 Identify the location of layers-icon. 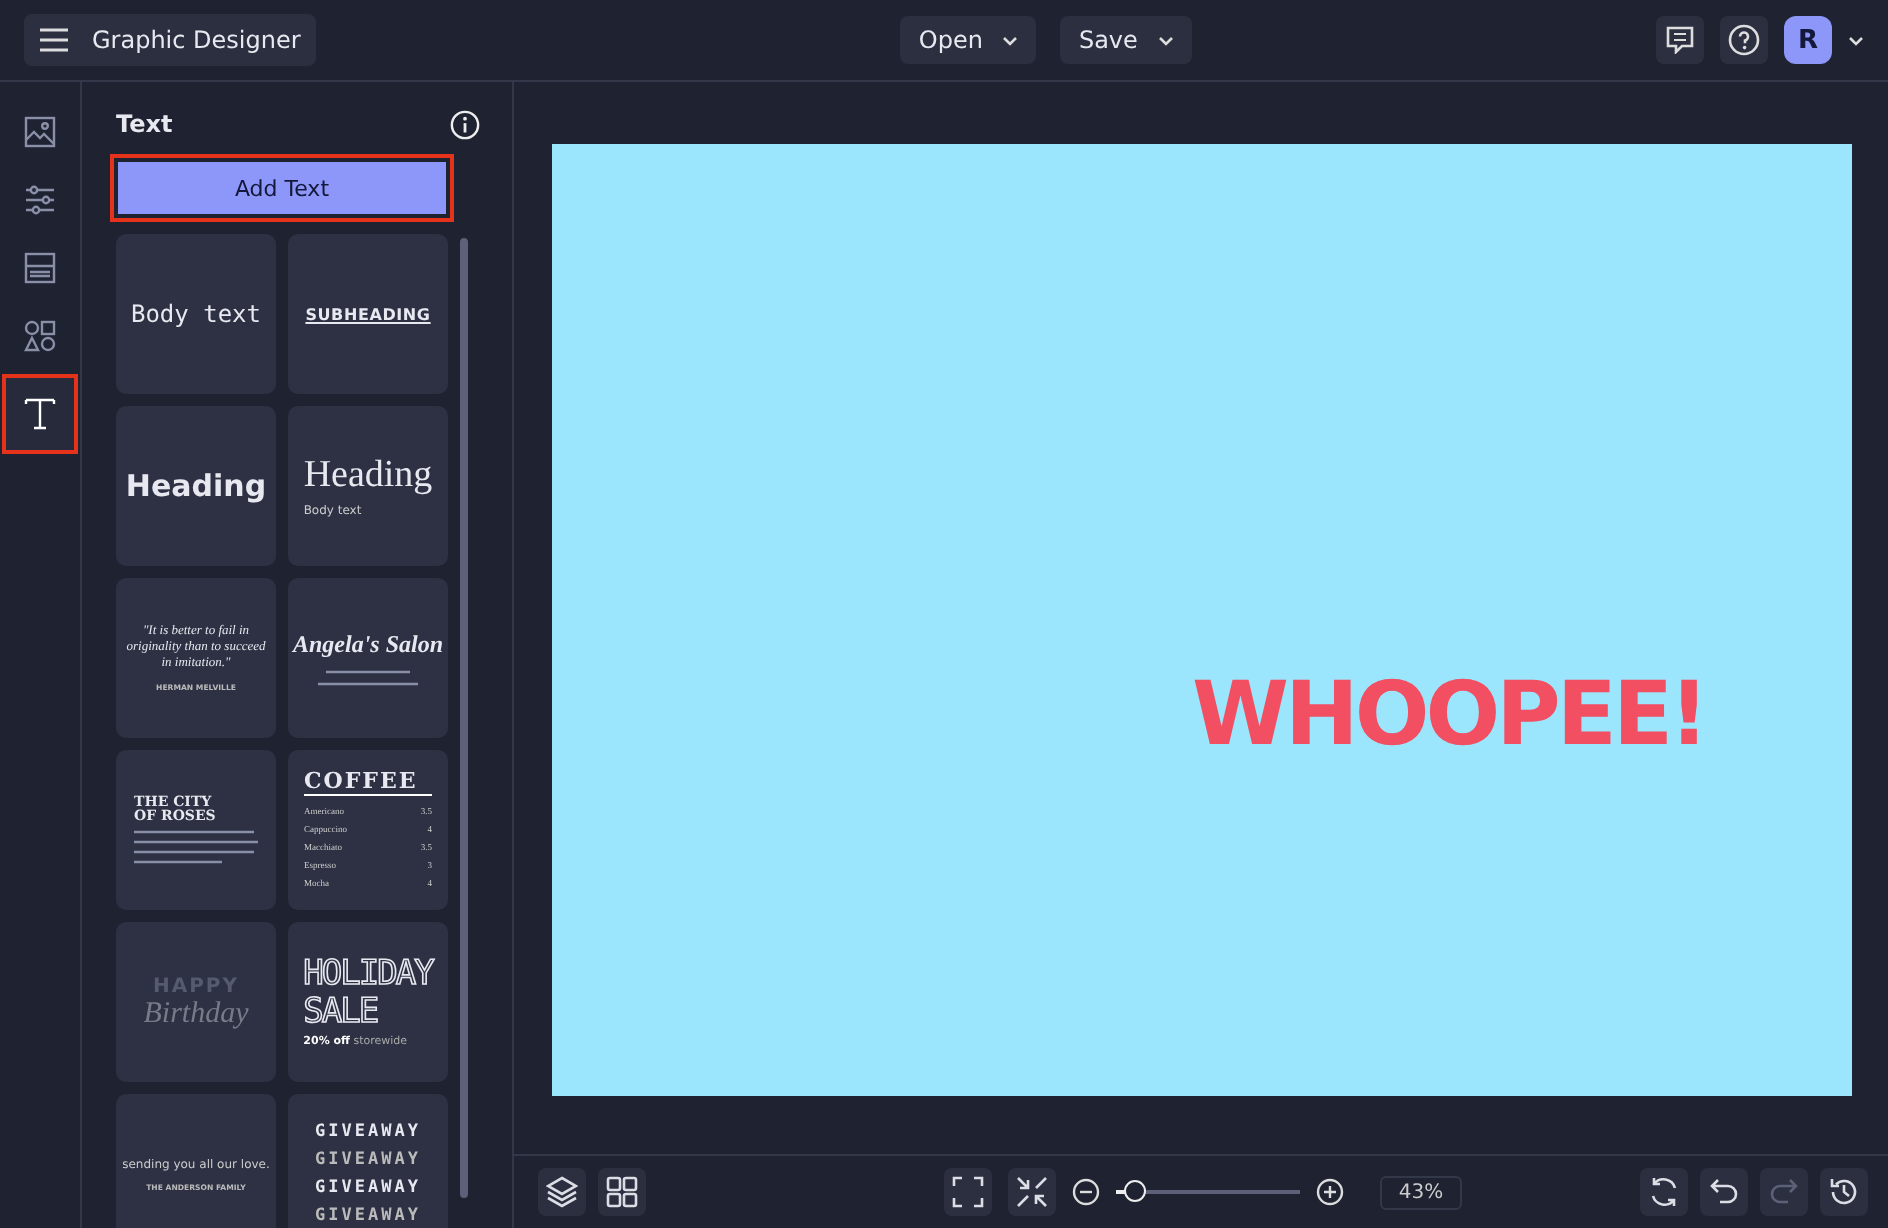
(562, 1192).